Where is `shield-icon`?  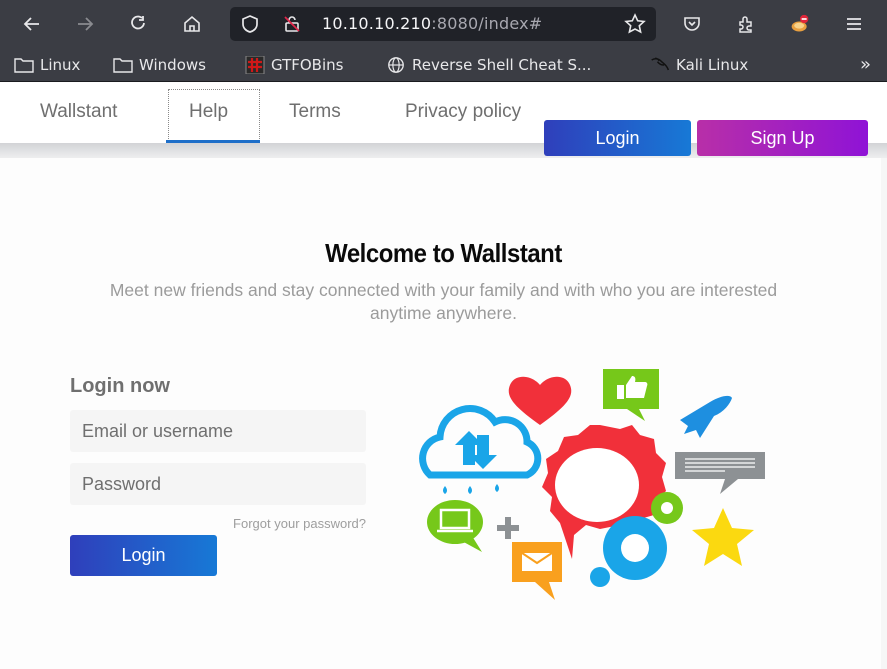 shield-icon is located at coordinates (250, 24).